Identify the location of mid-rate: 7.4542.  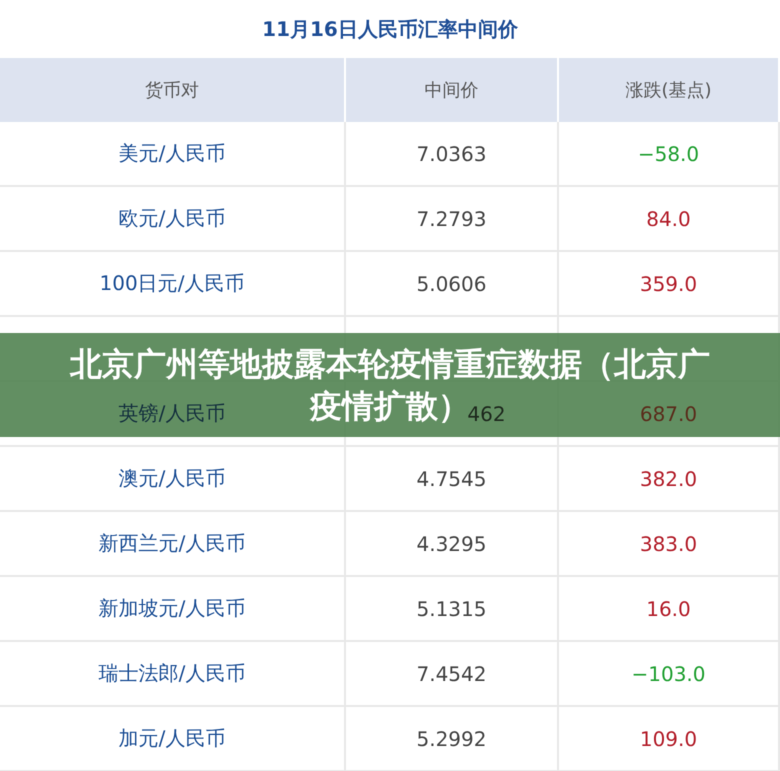
(451, 674).